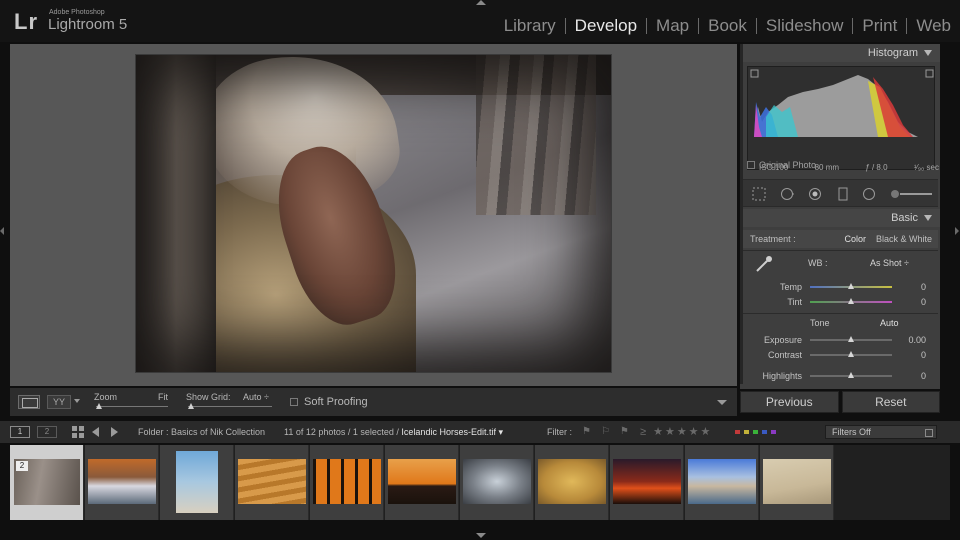 The height and width of the screenshot is (540, 960). I want to click on color-filter-red, so click(737, 432).